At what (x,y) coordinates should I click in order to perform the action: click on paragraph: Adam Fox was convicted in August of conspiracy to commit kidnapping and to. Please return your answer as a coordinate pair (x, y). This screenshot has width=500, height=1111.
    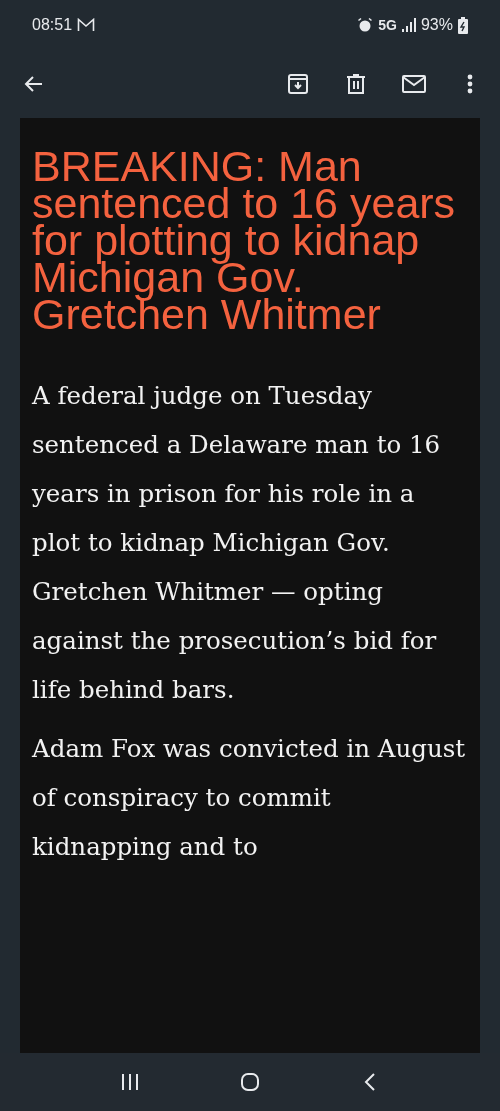
    Looking at the image, I should click on (249, 798).